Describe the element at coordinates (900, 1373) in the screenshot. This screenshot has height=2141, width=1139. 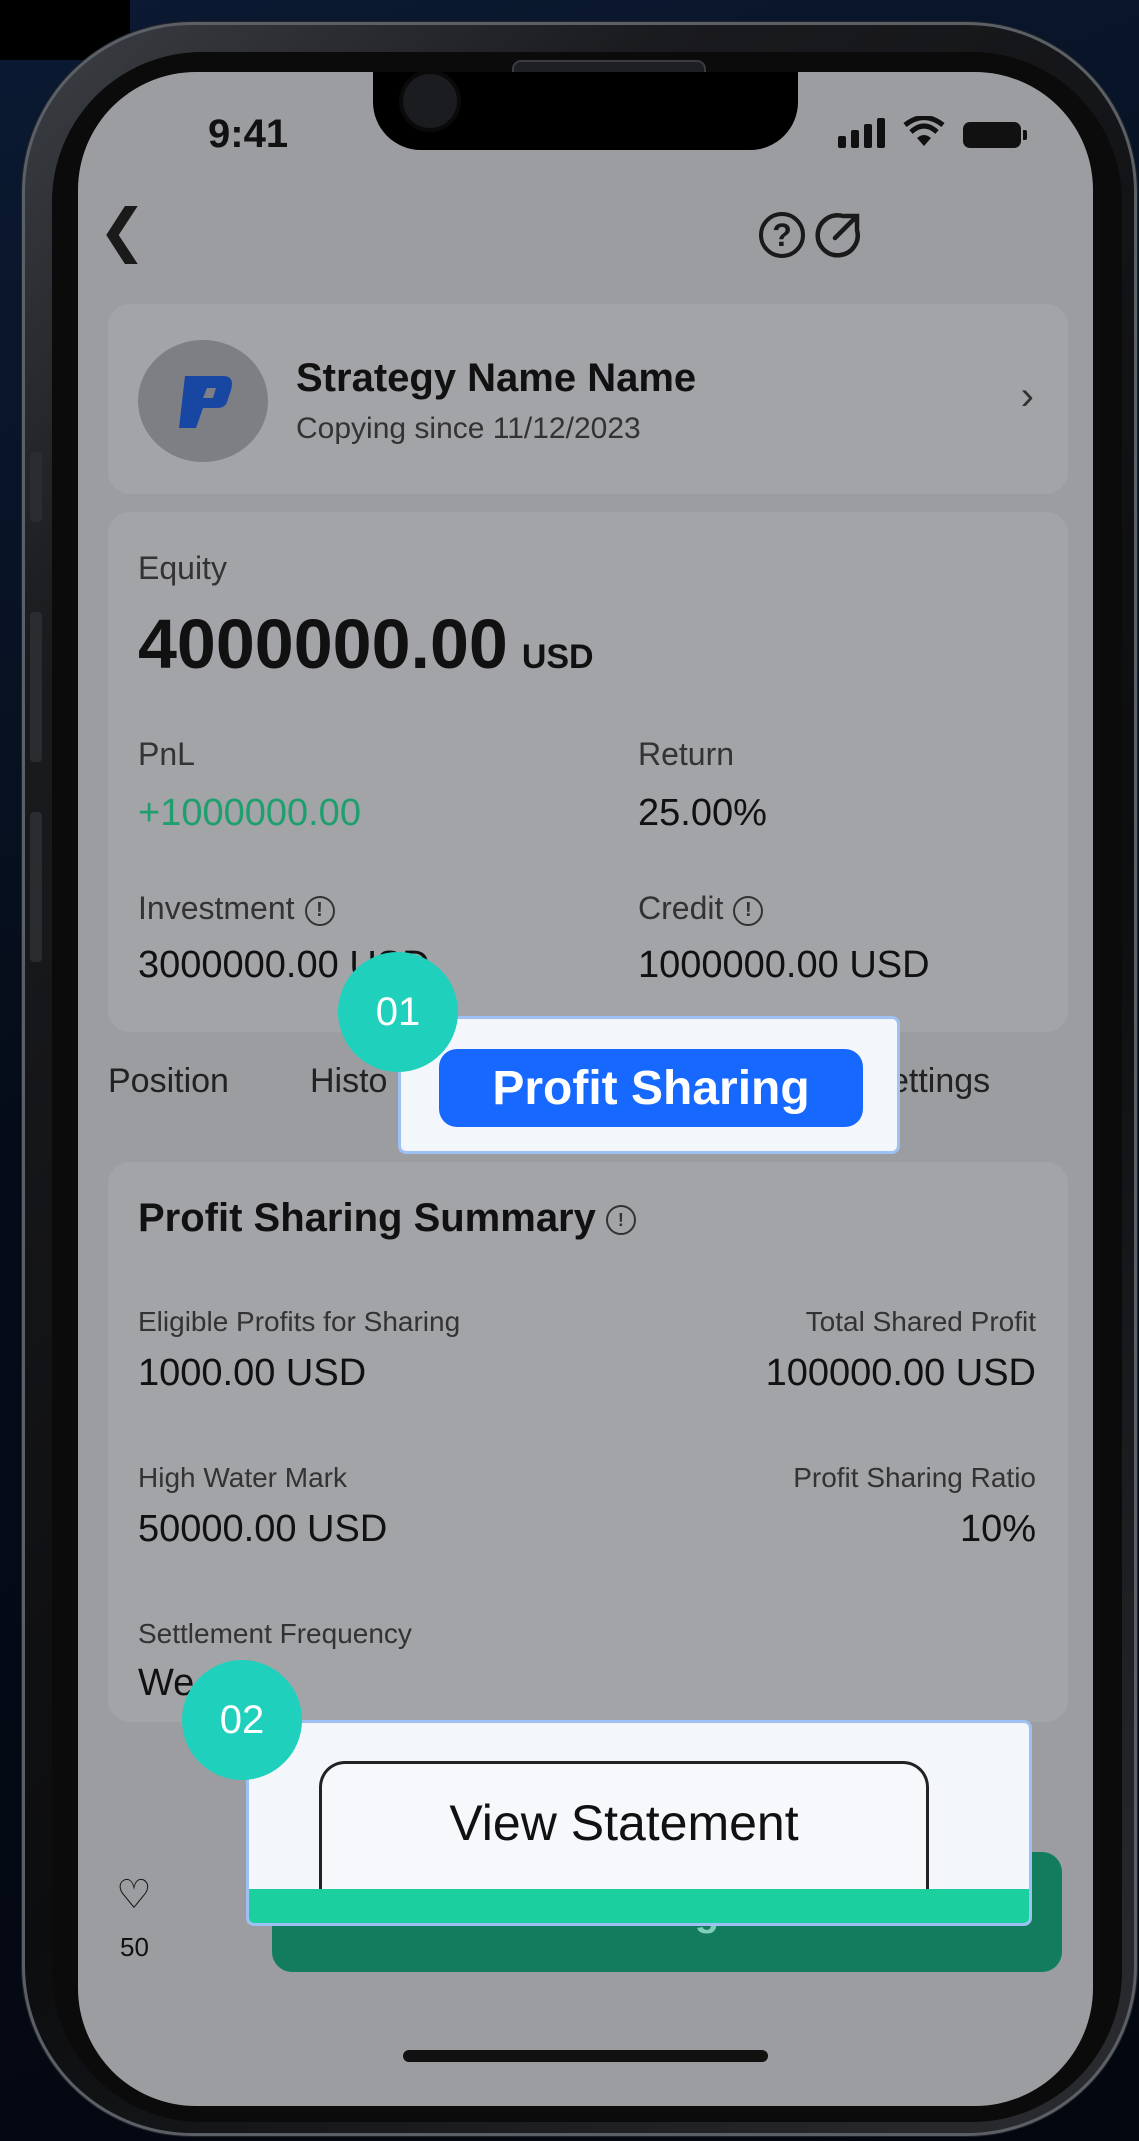
I see `total-shared-profit-value: 100000.00 USD` at that location.